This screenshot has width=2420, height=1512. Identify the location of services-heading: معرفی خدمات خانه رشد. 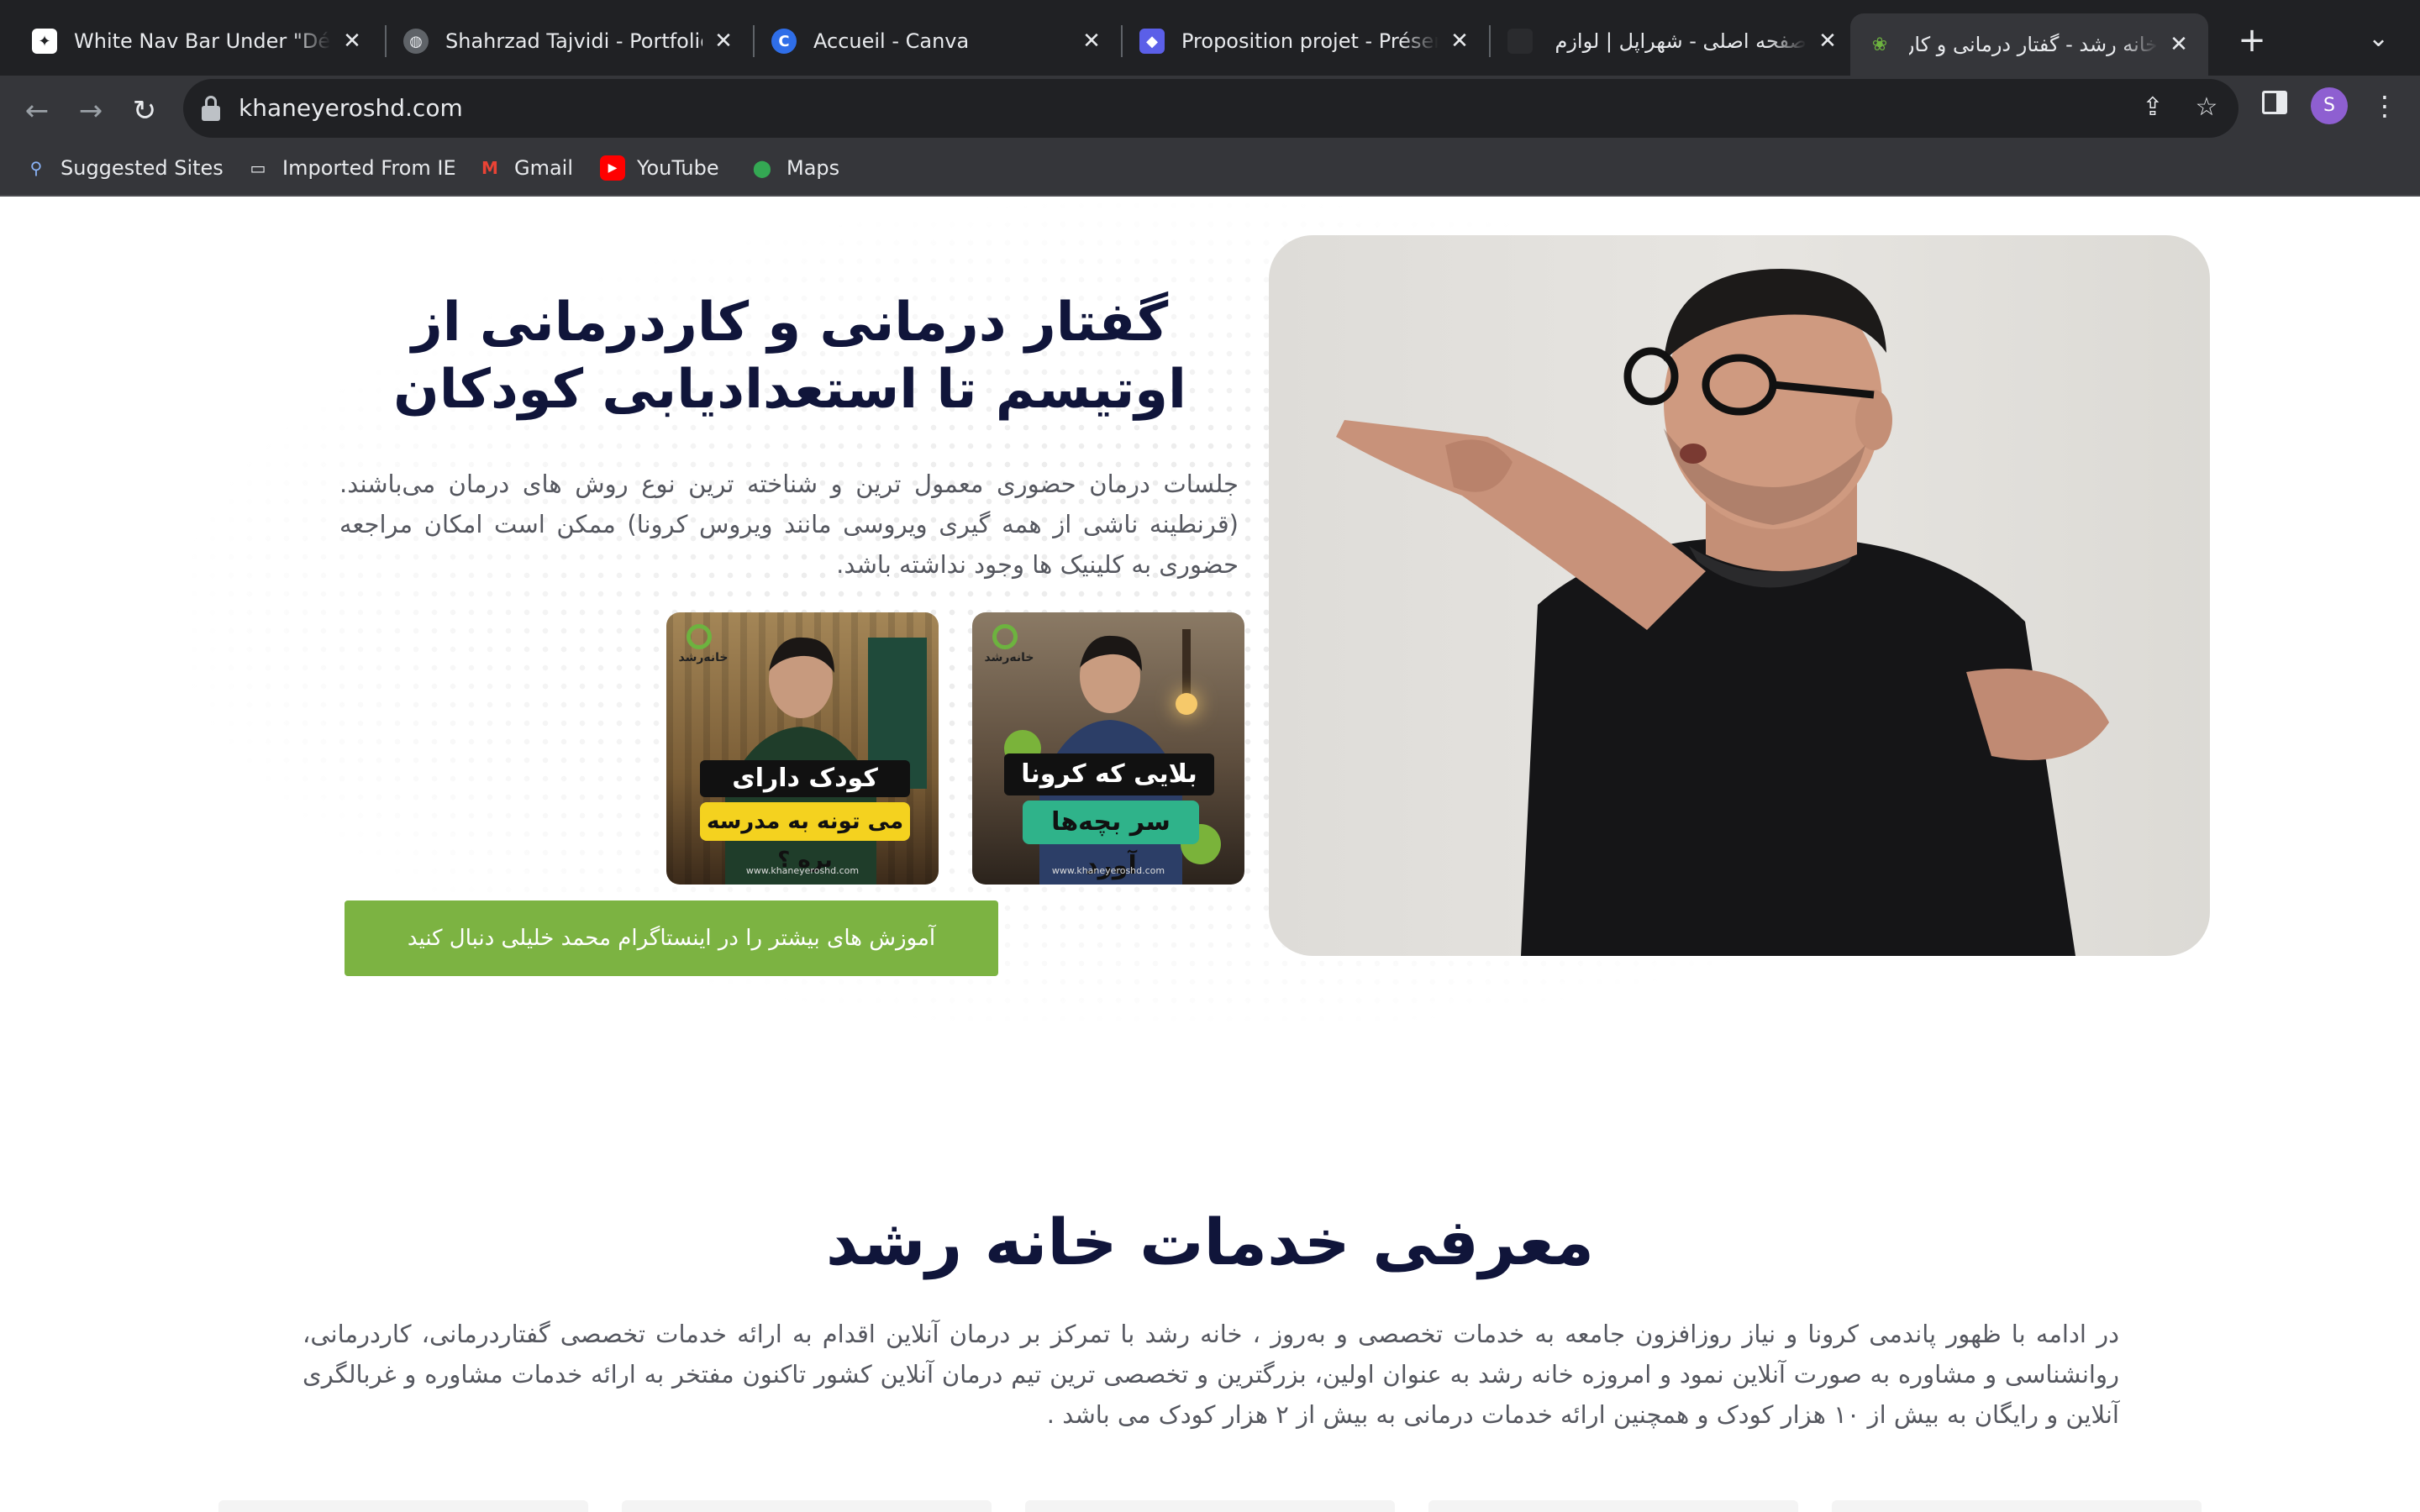
(1210, 1242).